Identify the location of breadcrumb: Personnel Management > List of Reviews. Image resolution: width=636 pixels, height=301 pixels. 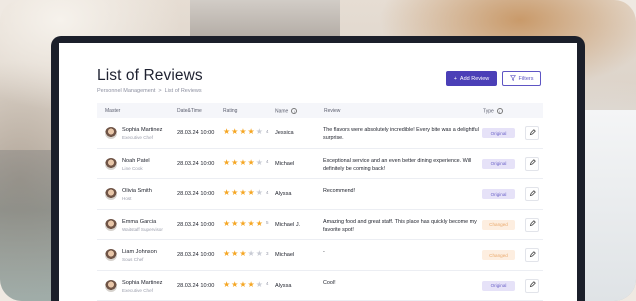
(150, 91).